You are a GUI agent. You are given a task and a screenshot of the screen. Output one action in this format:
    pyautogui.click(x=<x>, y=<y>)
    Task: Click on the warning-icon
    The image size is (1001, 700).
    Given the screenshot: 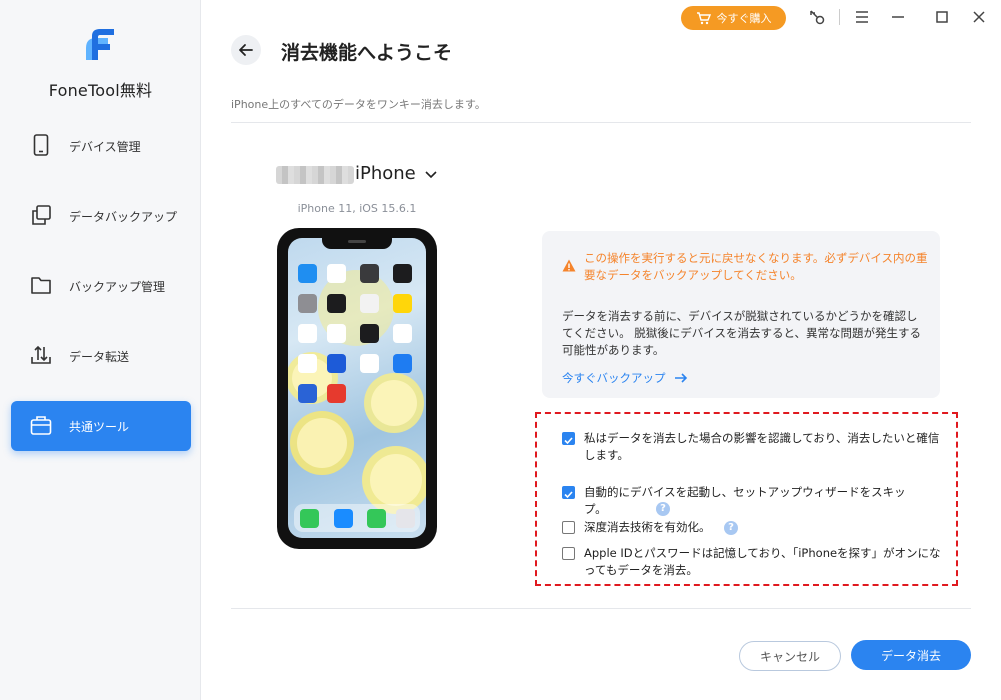 What is the action you would take?
    pyautogui.click(x=569, y=265)
    